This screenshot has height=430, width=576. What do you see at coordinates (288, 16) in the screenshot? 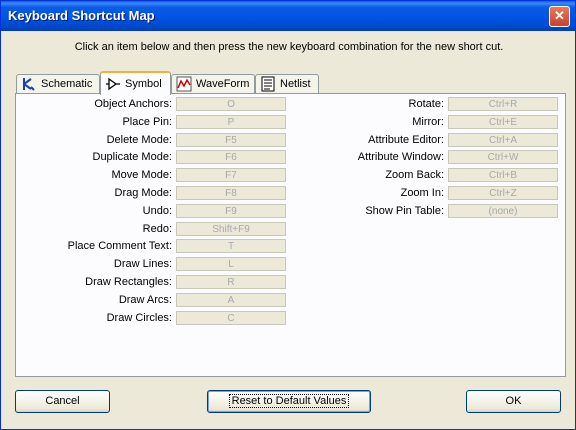
I see `title-bar: Keyboard Shortcut Map ✕` at bounding box center [288, 16].